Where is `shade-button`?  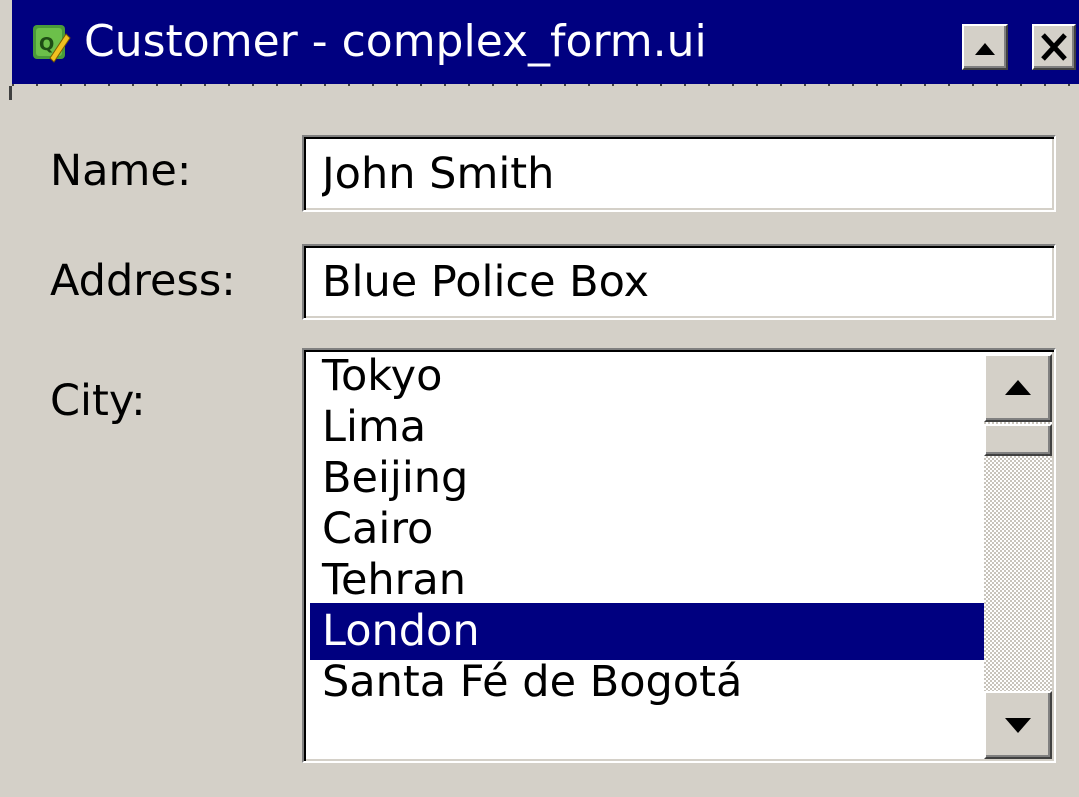
shade-button is located at coordinates (985, 47).